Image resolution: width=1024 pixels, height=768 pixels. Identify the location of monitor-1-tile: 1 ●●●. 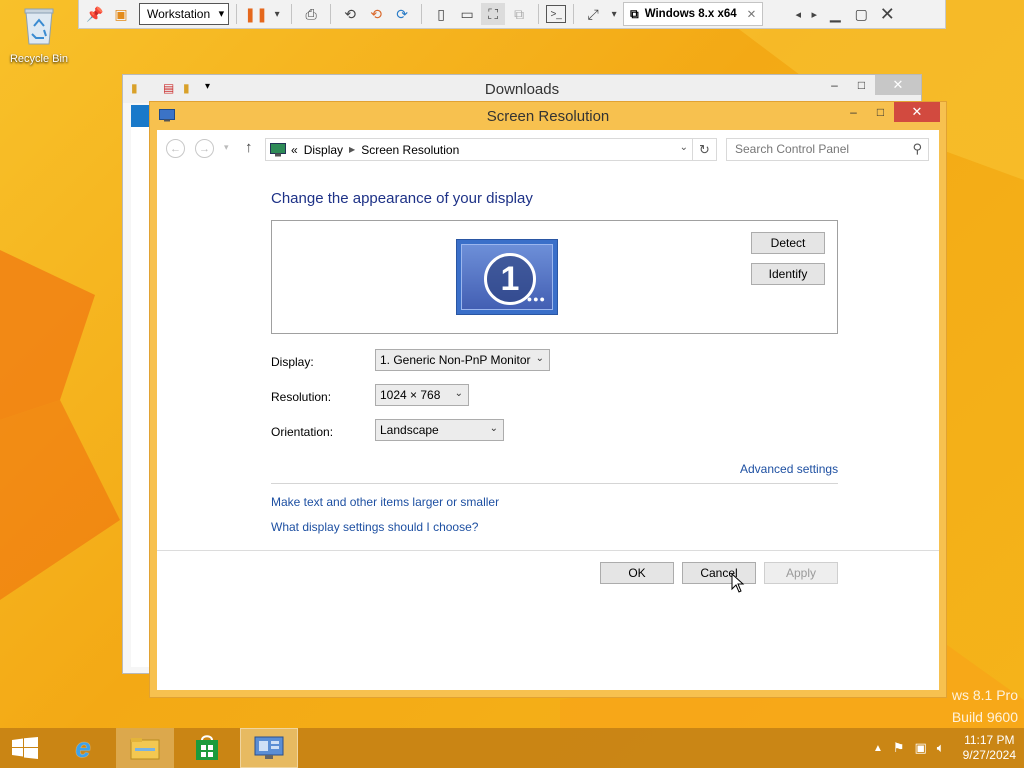
(507, 277).